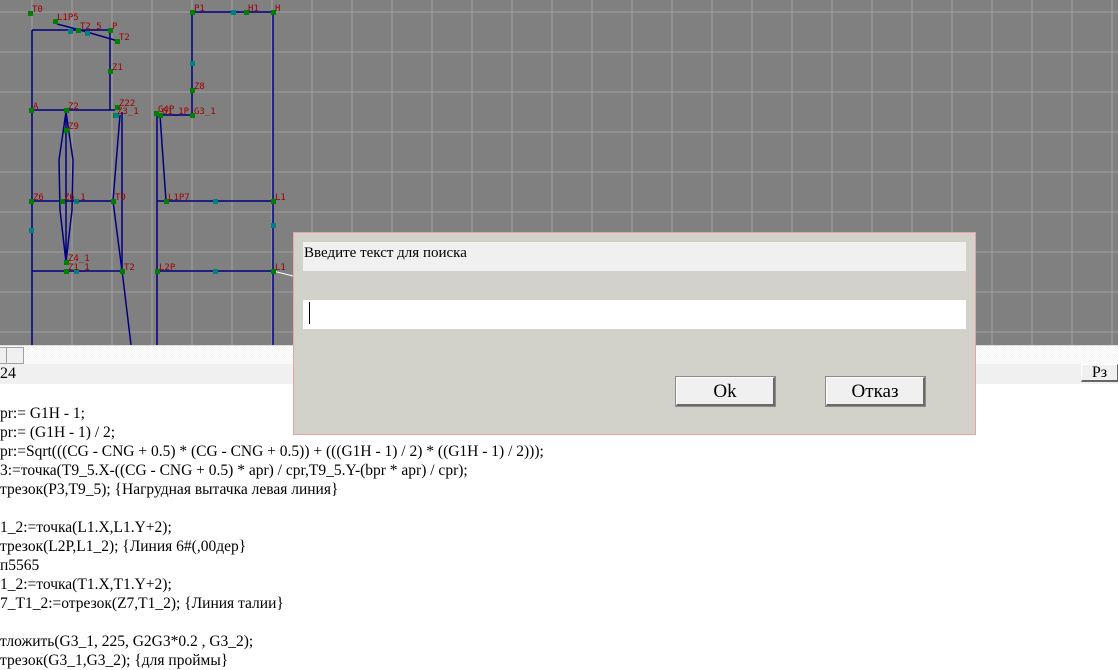  Describe the element at coordinates (12, 355) in the screenshot. I see `scrollbar-thumb` at that location.